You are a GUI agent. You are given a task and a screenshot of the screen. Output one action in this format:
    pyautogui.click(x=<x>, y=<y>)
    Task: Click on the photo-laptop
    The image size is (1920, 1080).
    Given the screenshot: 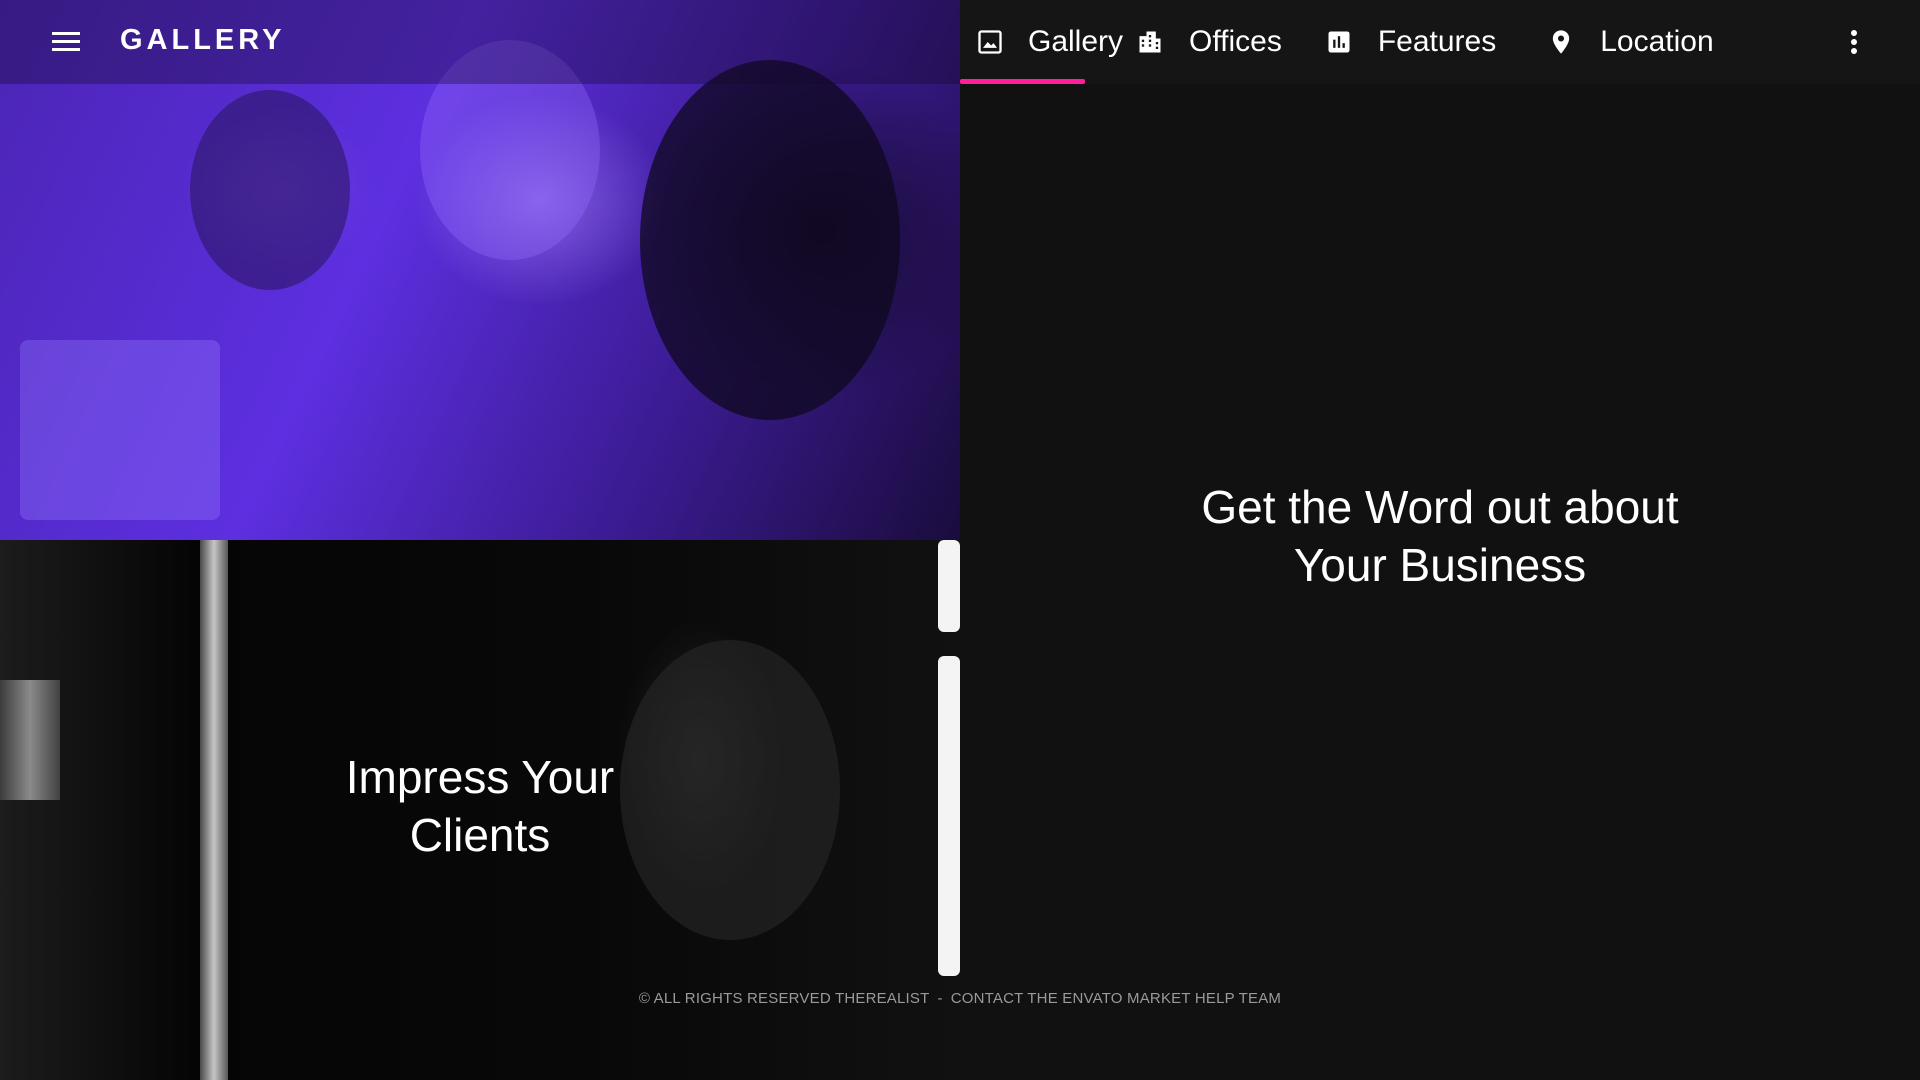 What is the action you would take?
    pyautogui.click(x=120, y=430)
    